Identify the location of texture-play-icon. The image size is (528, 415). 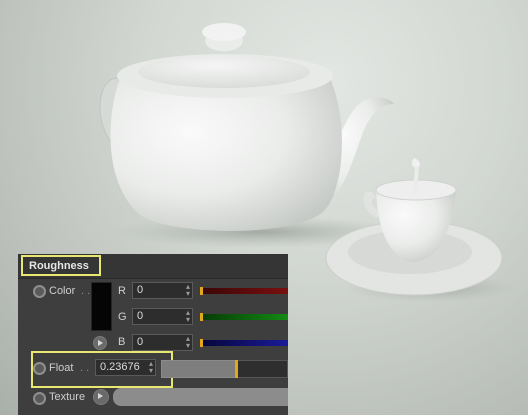
(101, 397).